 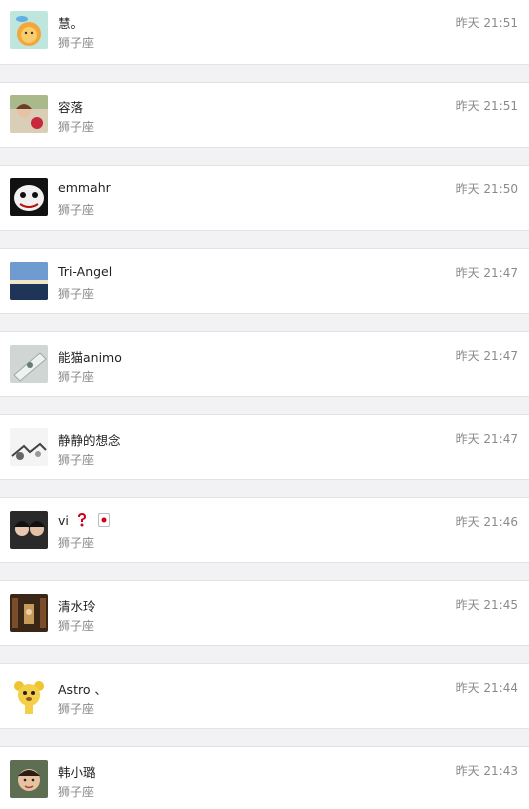 What do you see at coordinates (84, 187) in the screenshot?
I see `contact-name: emmahr` at bounding box center [84, 187].